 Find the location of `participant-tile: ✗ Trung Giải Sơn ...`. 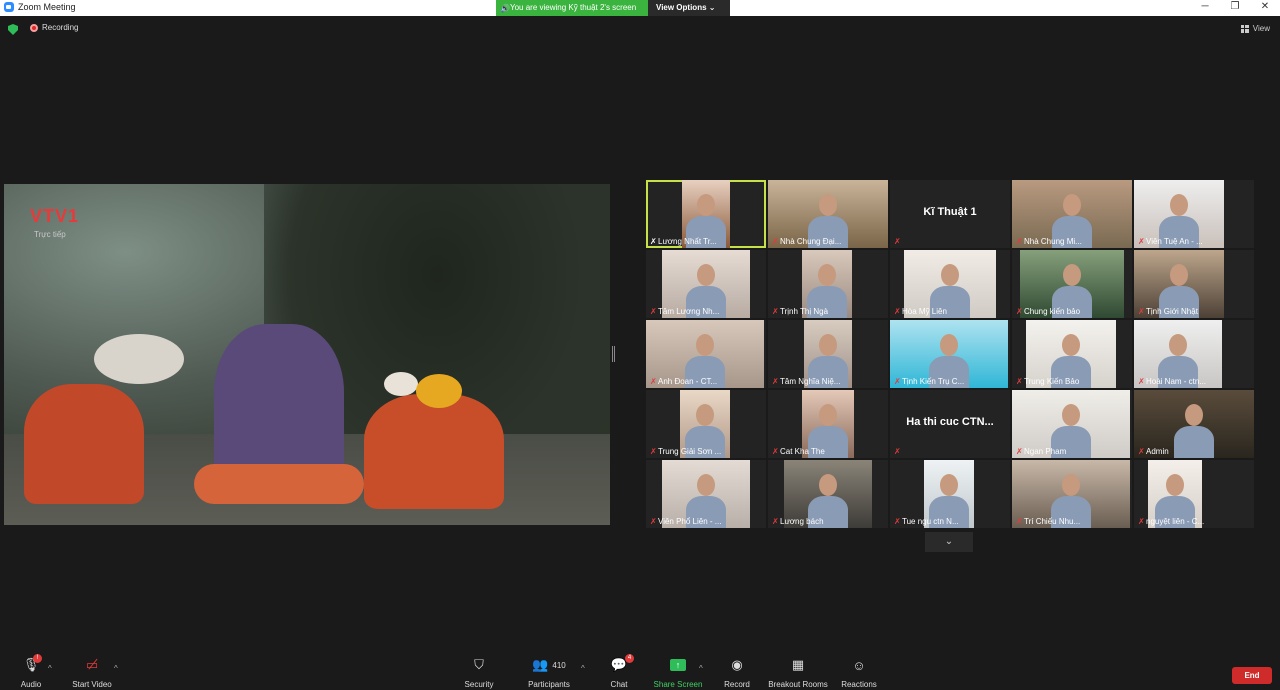

participant-tile: ✗ Trung Giải Sơn ... is located at coordinates (706, 424).